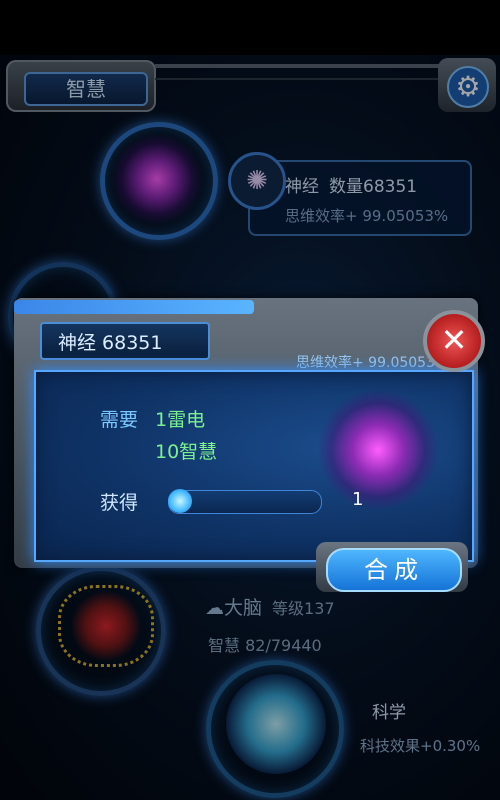  What do you see at coordinates (180, 501) in the screenshot?
I see `slider-handle` at bounding box center [180, 501].